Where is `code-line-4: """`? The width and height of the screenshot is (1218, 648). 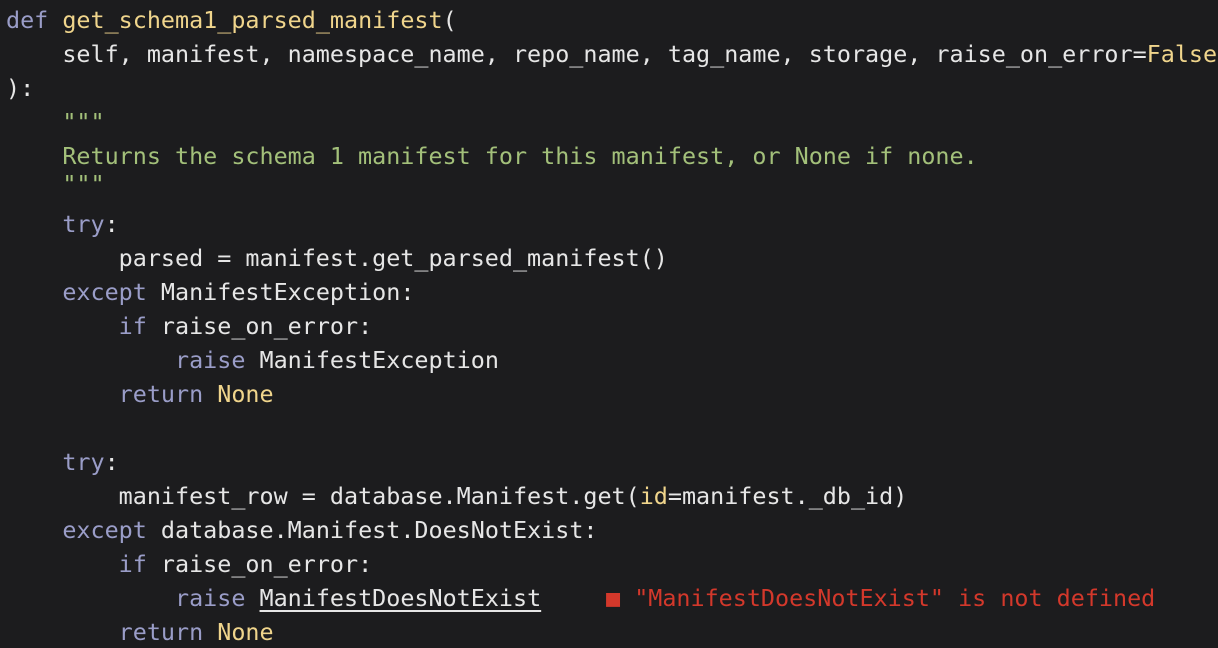
code-line-4: """ is located at coordinates (55, 122).